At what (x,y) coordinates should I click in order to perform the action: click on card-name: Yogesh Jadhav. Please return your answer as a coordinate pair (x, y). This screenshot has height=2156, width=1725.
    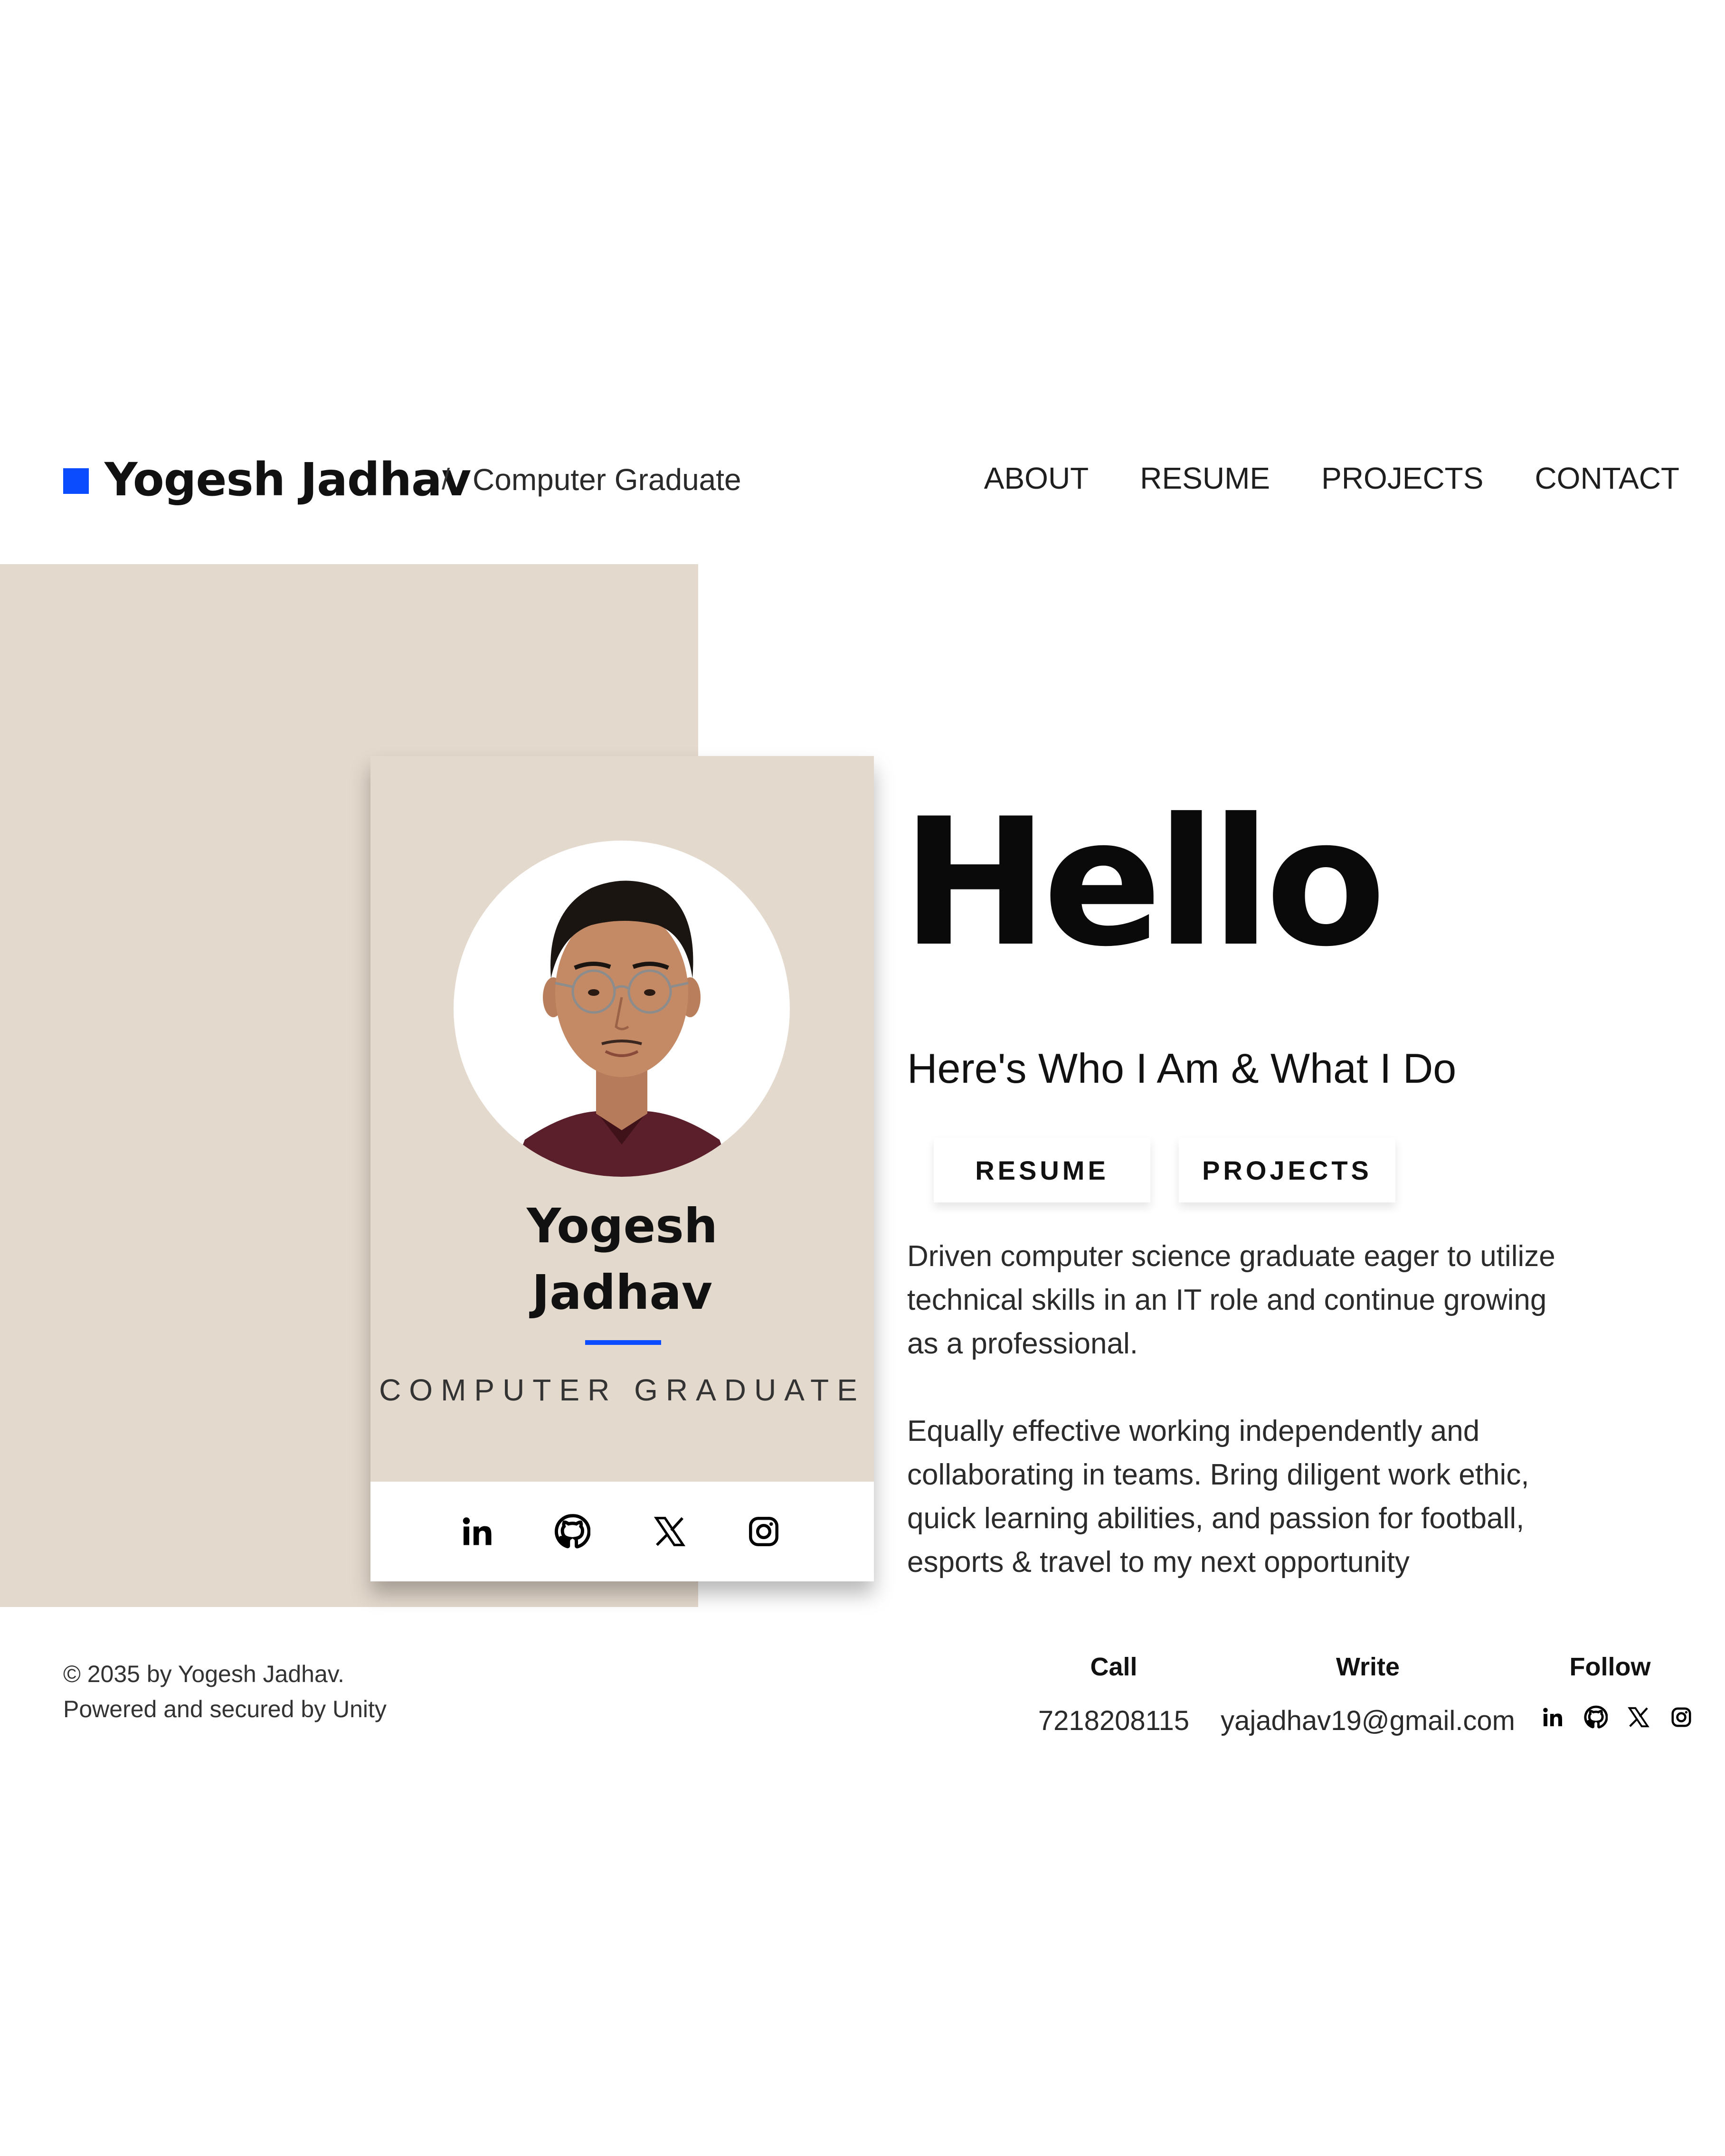
    Looking at the image, I should click on (622, 1260).